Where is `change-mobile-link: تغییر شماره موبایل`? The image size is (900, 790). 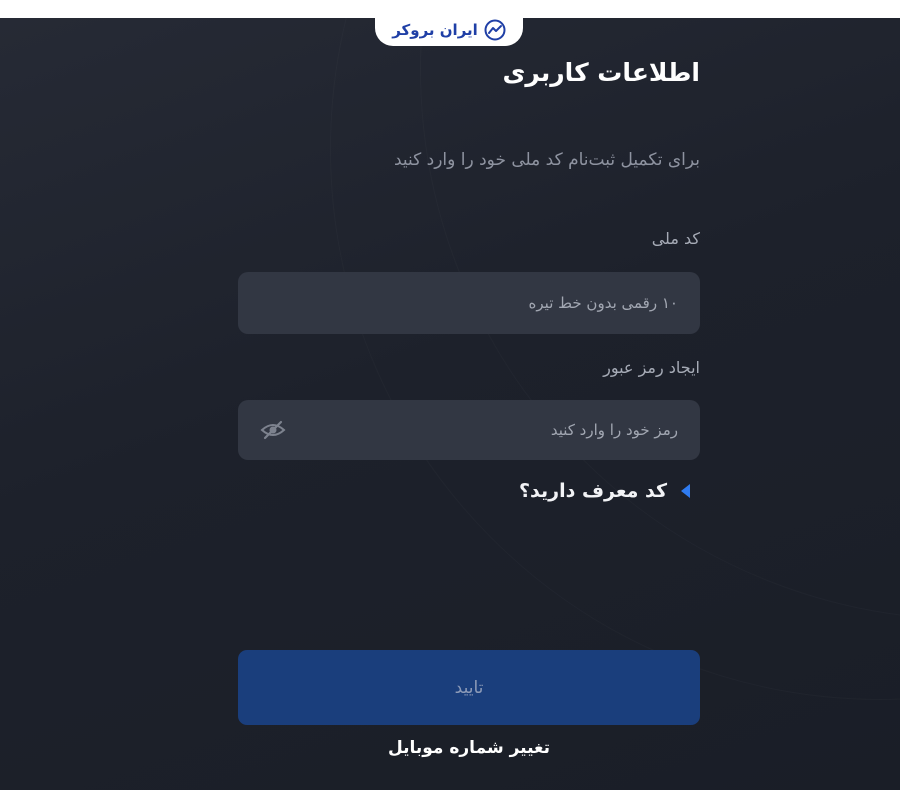
change-mobile-link: تغییر شماره موبایل is located at coordinates (469, 748).